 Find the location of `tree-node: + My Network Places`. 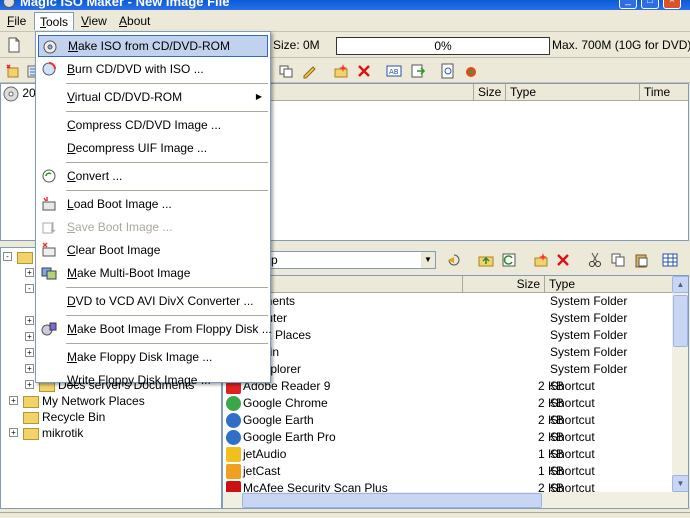

tree-node: + My Network Places is located at coordinates (77, 401).